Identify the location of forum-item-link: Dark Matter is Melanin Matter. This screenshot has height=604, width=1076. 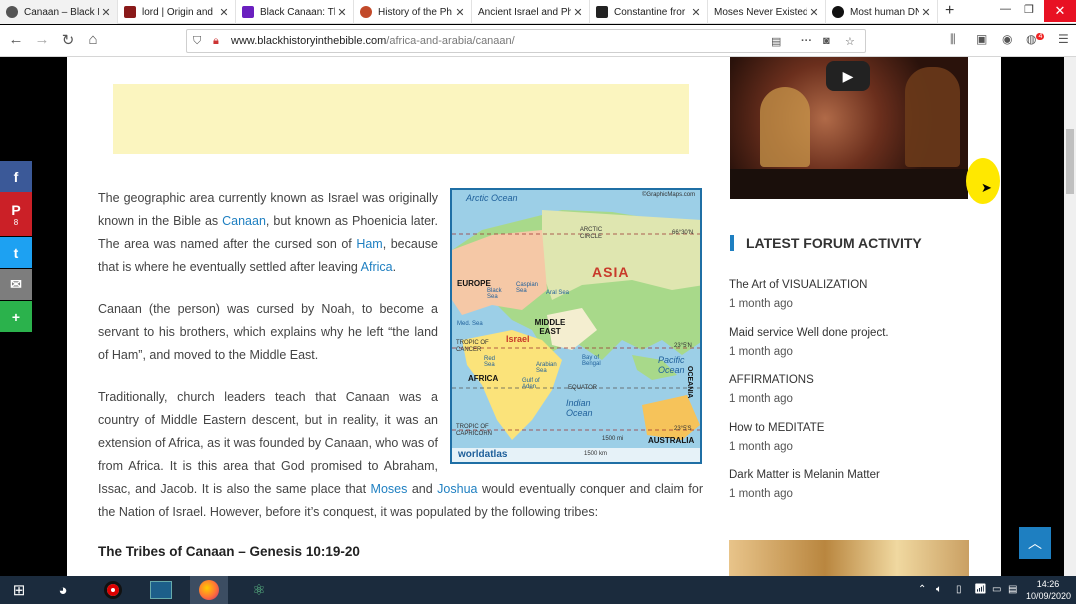
(804, 475).